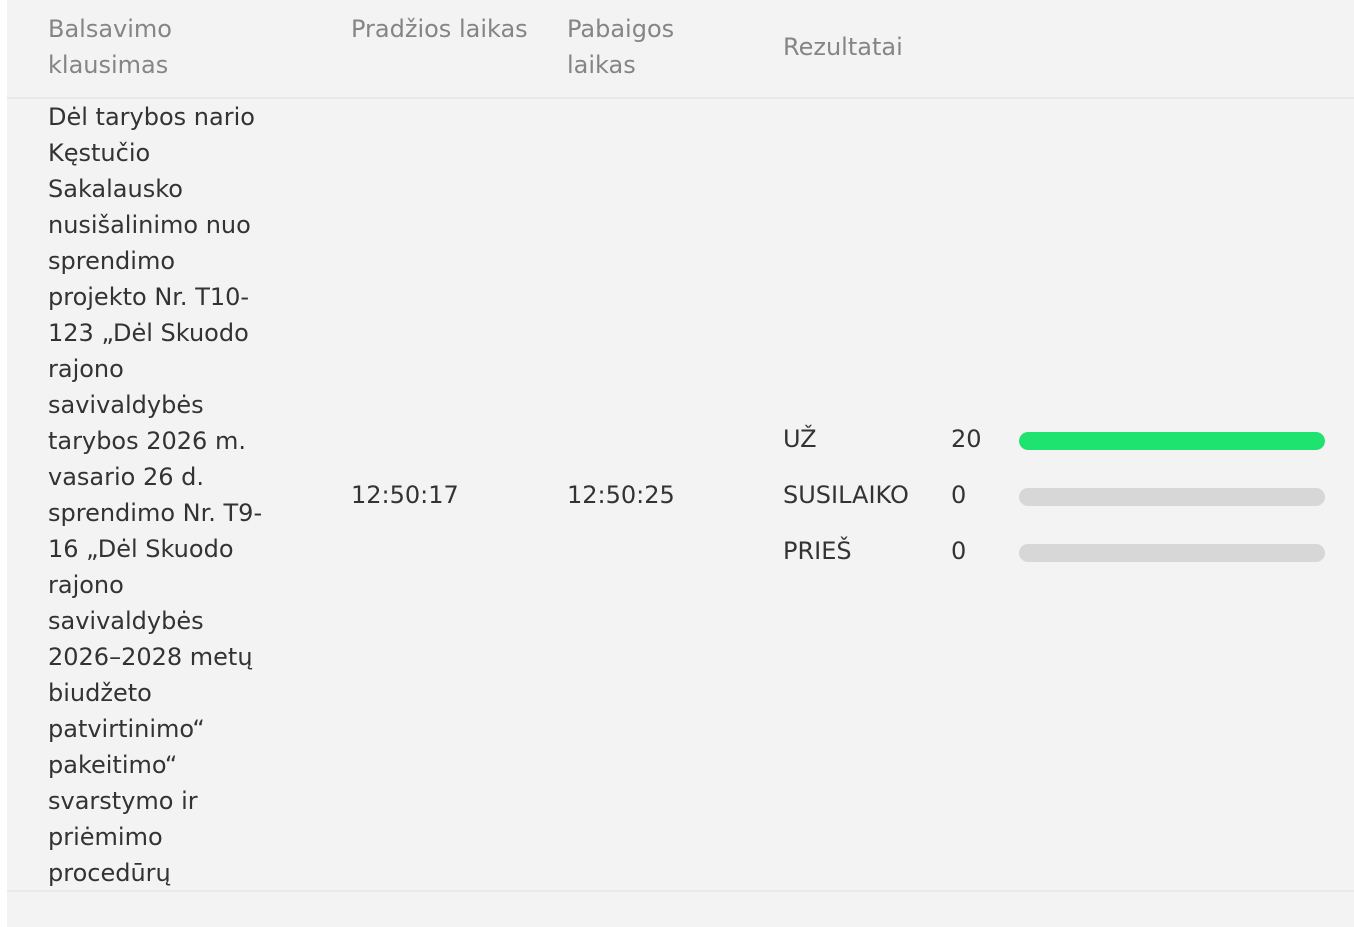  Describe the element at coordinates (621, 495) in the screenshot. I see `end-time: 12:50:25` at that location.